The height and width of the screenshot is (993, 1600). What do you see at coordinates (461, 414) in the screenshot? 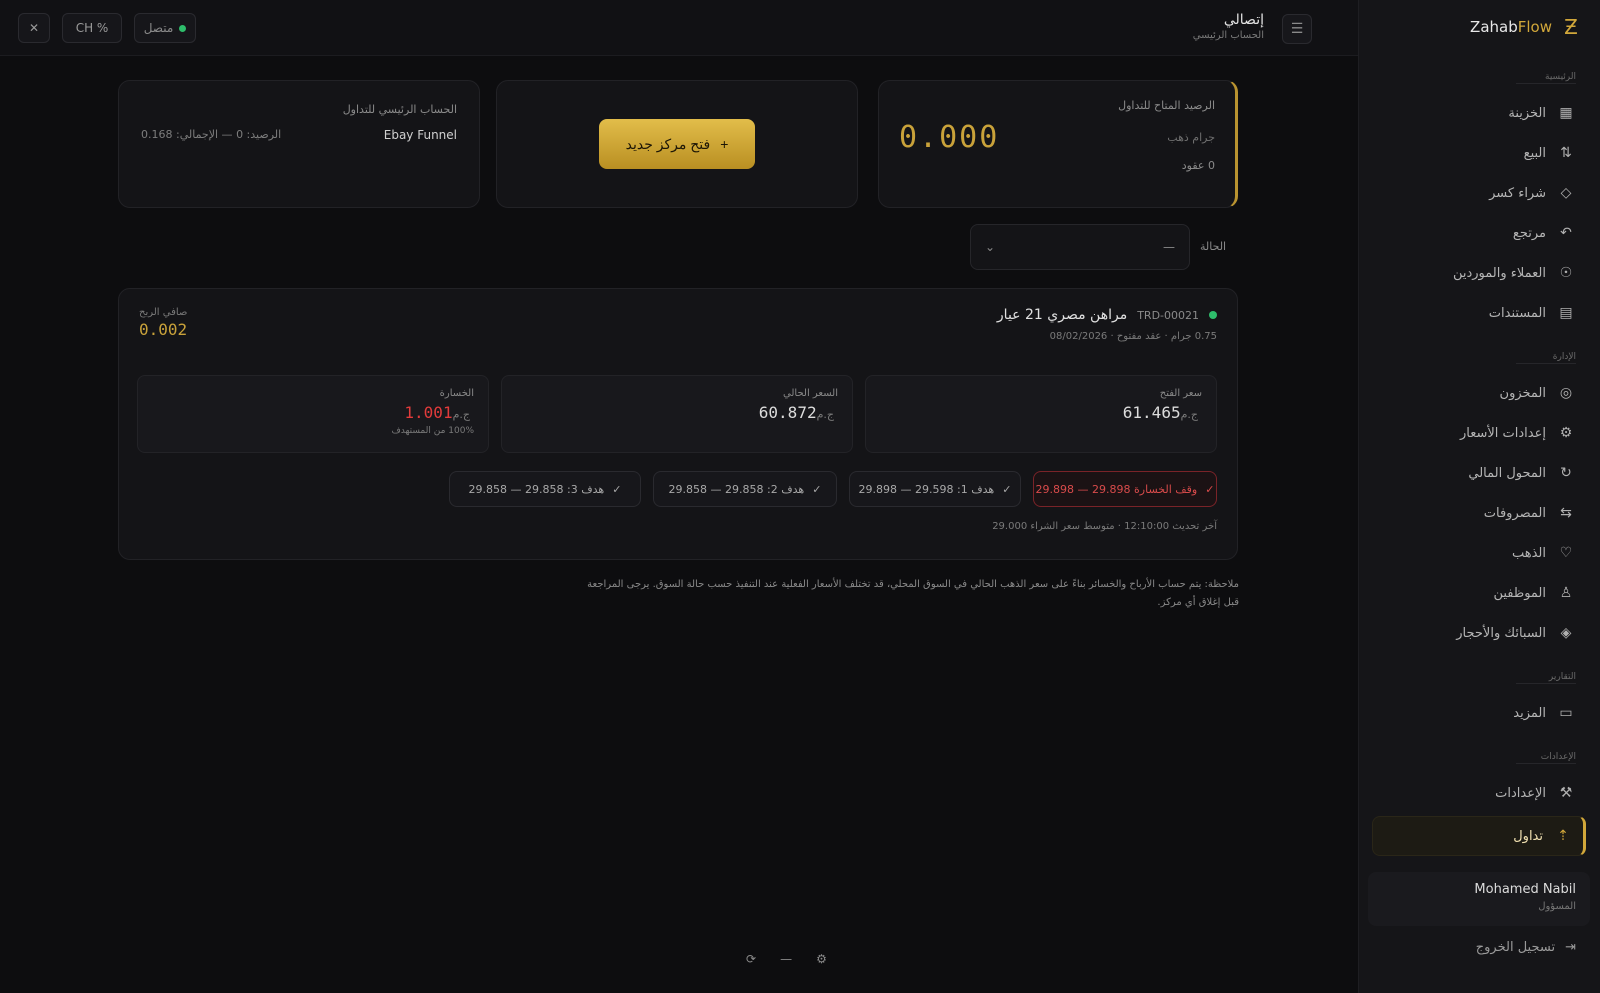
I see `loss-currency: ج.م` at bounding box center [461, 414].